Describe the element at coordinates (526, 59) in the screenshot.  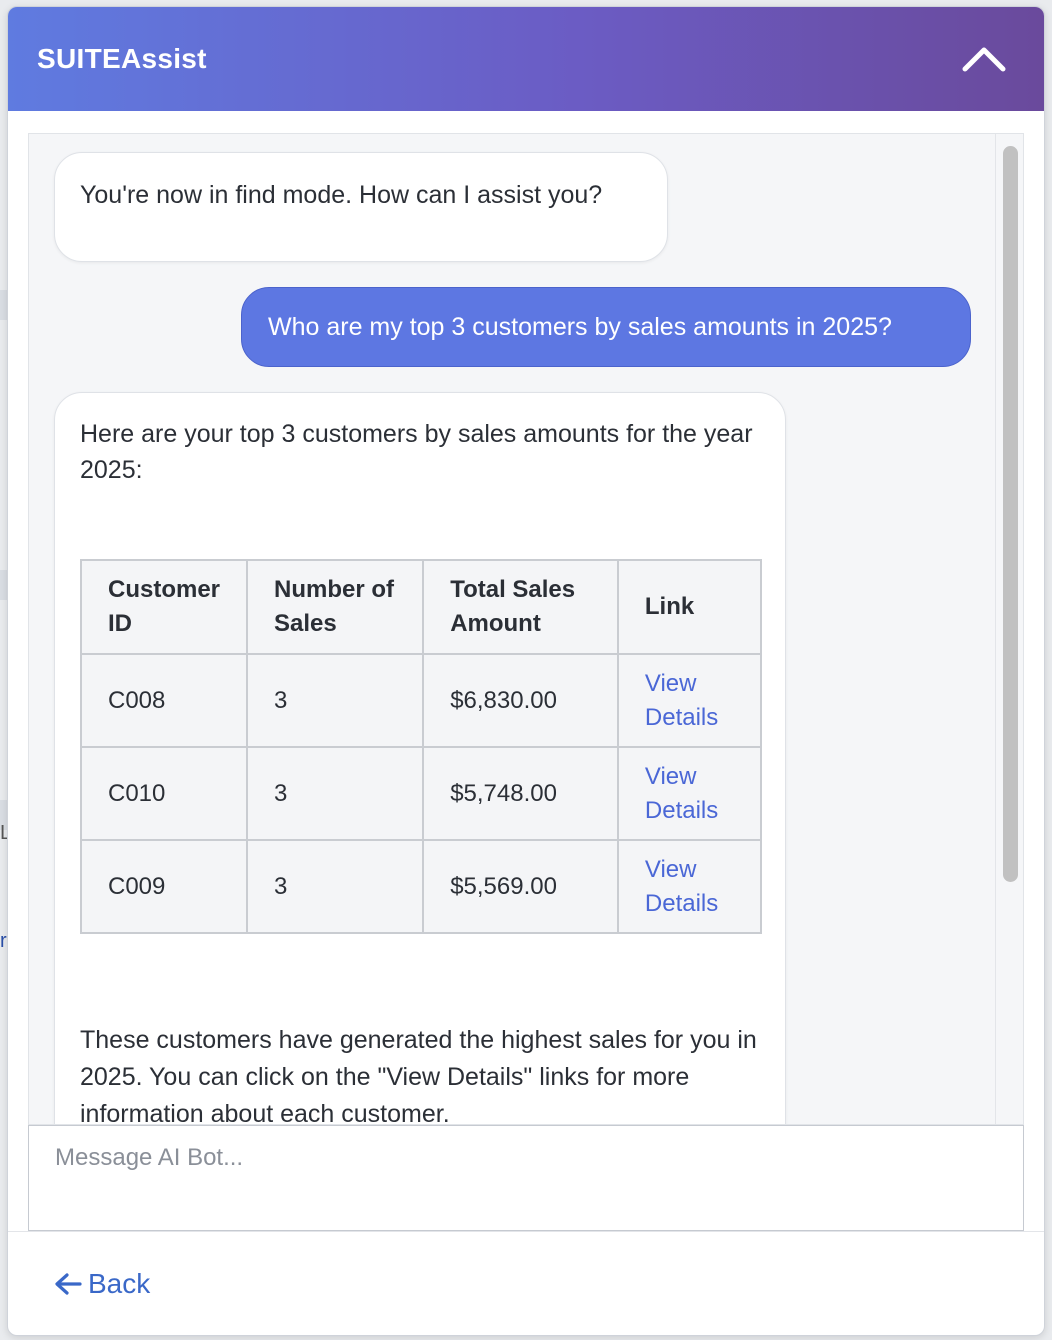
I see `chat-header: SUITEAssist` at that location.